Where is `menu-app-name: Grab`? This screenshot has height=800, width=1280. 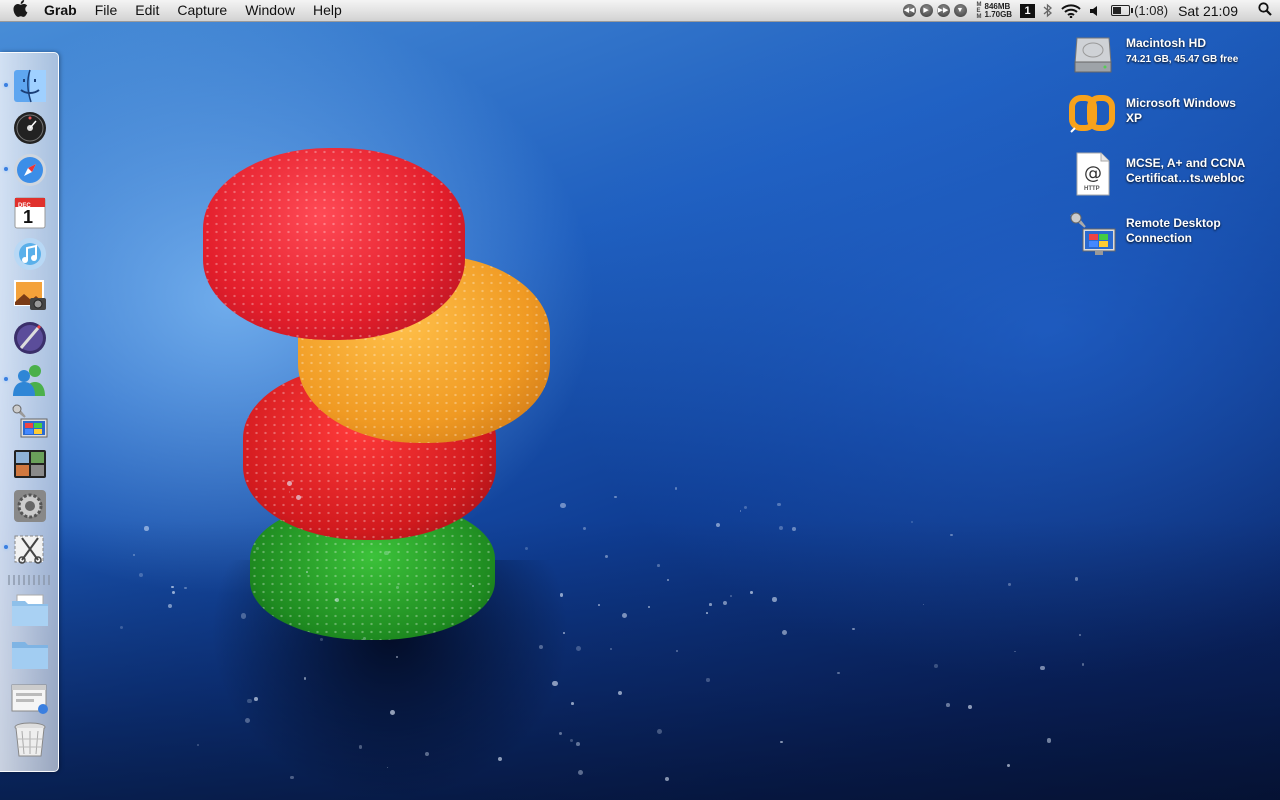 menu-app-name: Grab is located at coordinates (63, 10).